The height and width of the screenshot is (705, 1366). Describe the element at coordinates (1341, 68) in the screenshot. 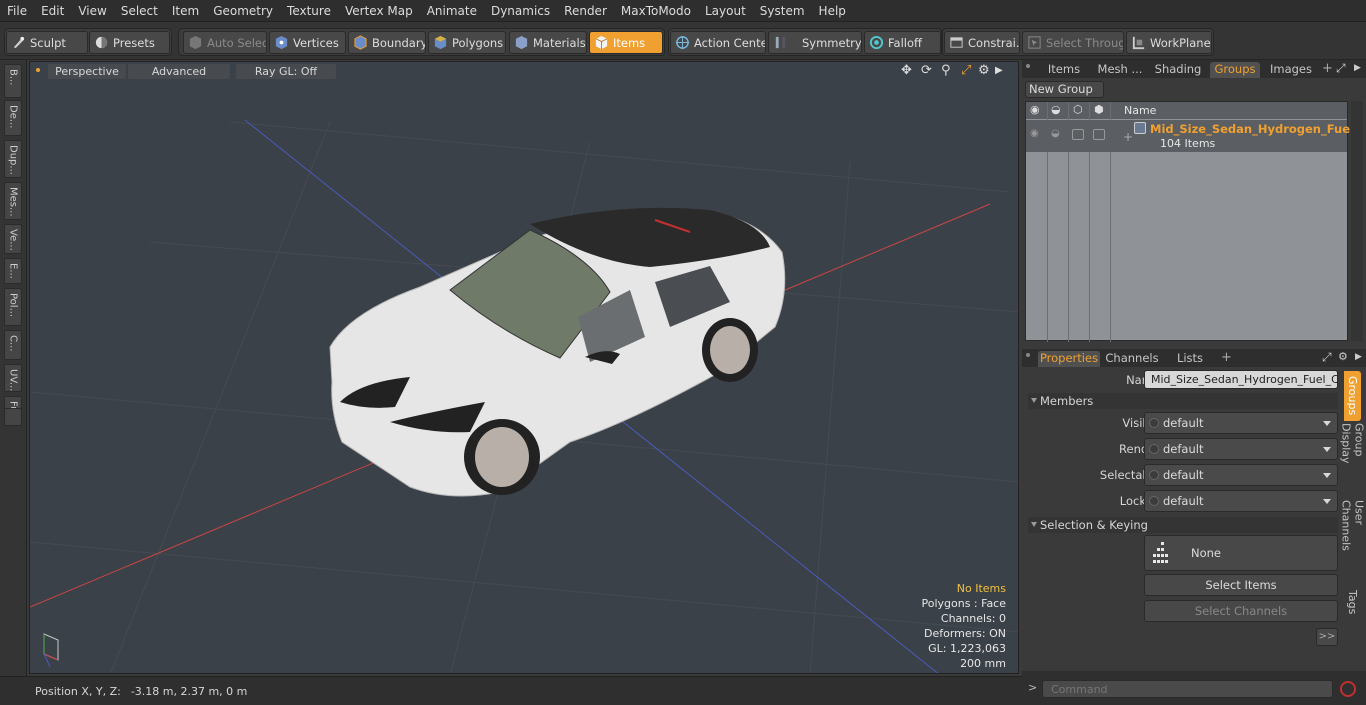

I see `expand-panel-icon: ⤢` at that location.